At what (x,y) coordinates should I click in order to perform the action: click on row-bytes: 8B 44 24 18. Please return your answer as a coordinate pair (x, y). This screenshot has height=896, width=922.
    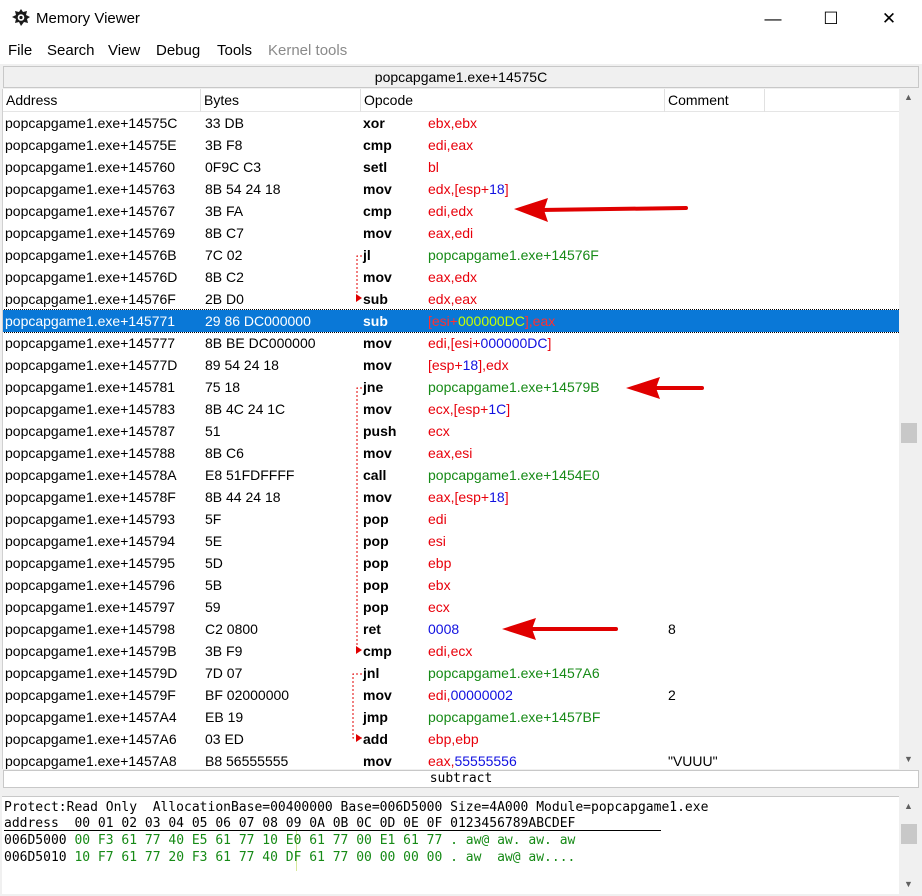
    Looking at the image, I should click on (243, 497).